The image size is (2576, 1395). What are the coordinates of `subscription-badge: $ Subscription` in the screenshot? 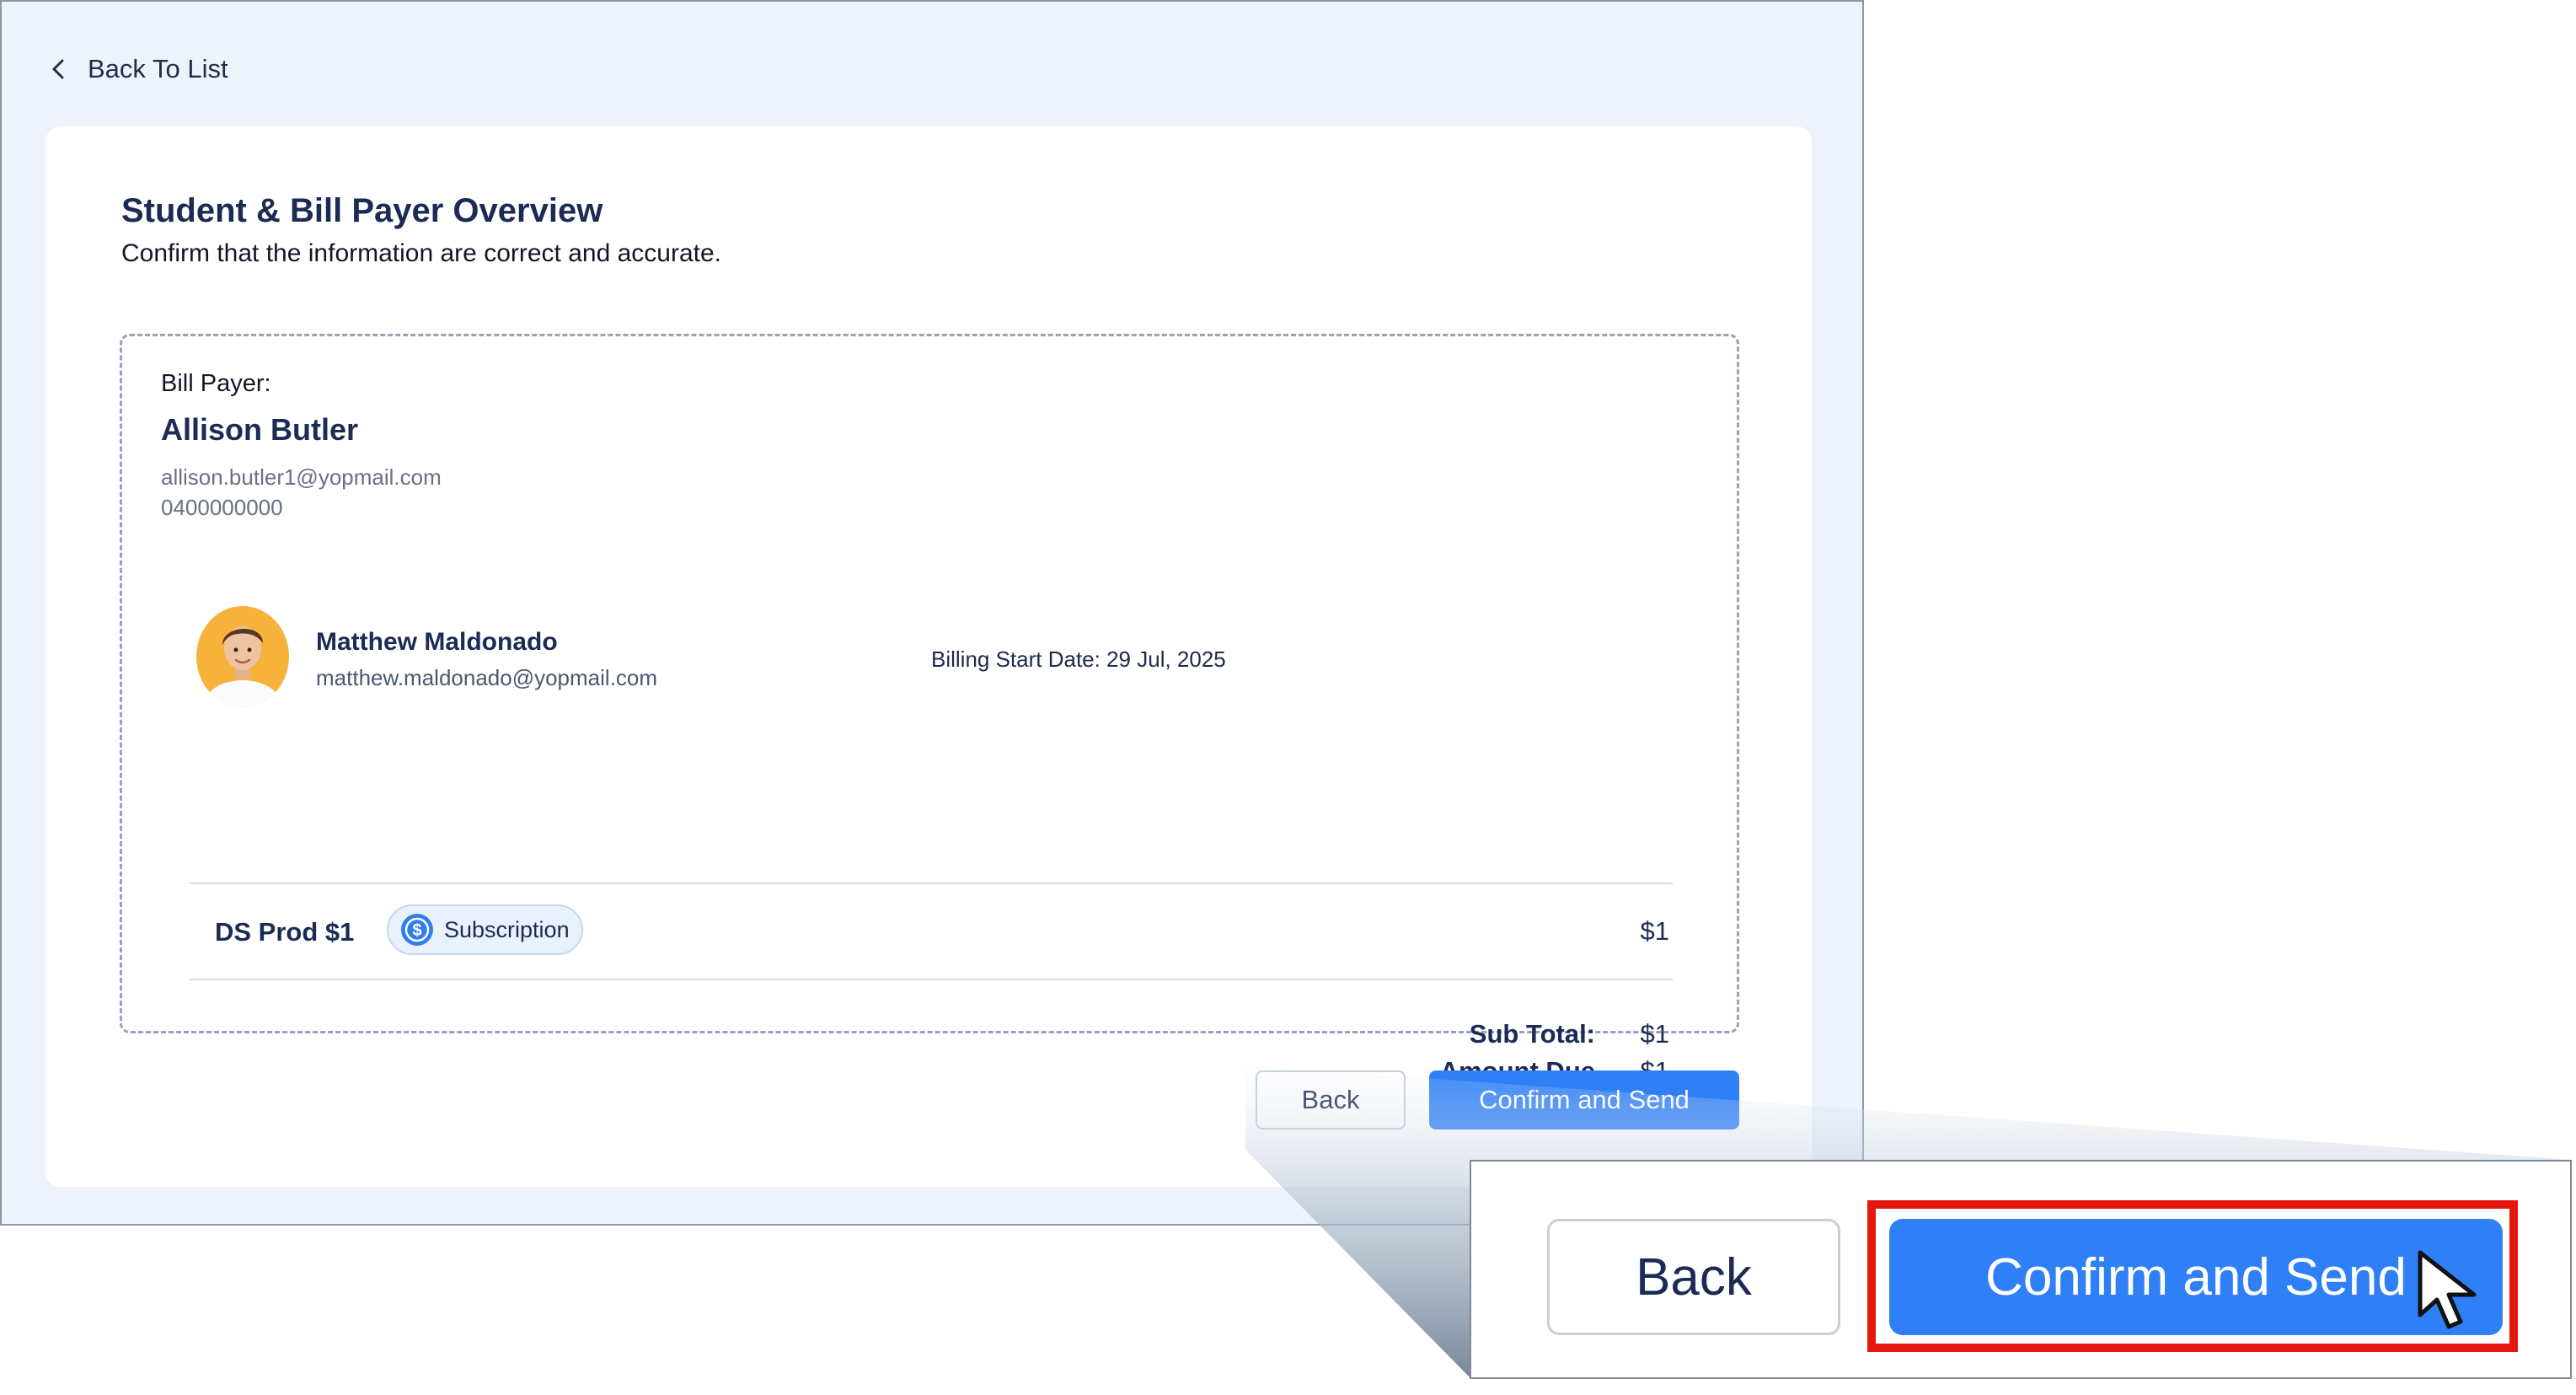 It's located at (485, 929).